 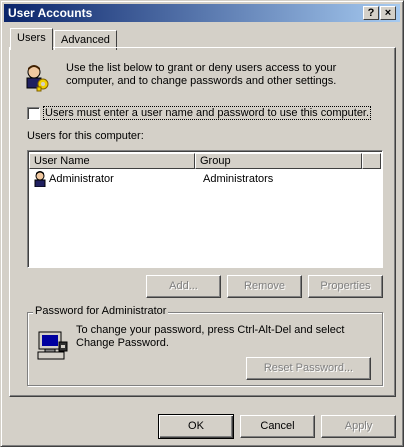 What do you see at coordinates (358, 426) in the screenshot?
I see `apply-button: Apply` at bounding box center [358, 426].